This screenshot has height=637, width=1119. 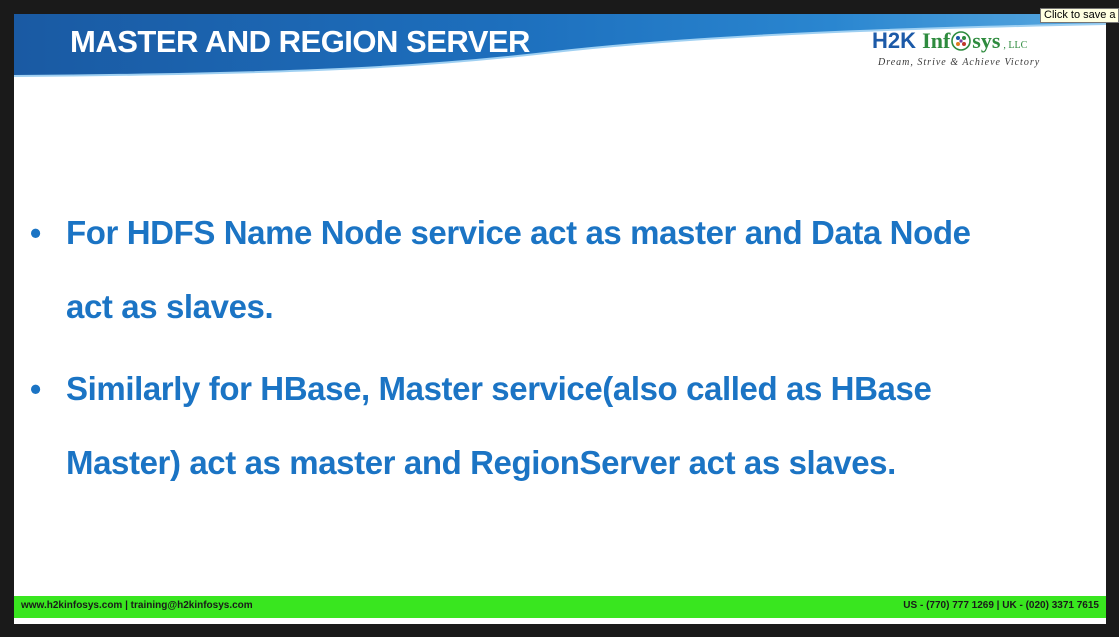 I want to click on logo-sys-text: sys, so click(x=986, y=40).